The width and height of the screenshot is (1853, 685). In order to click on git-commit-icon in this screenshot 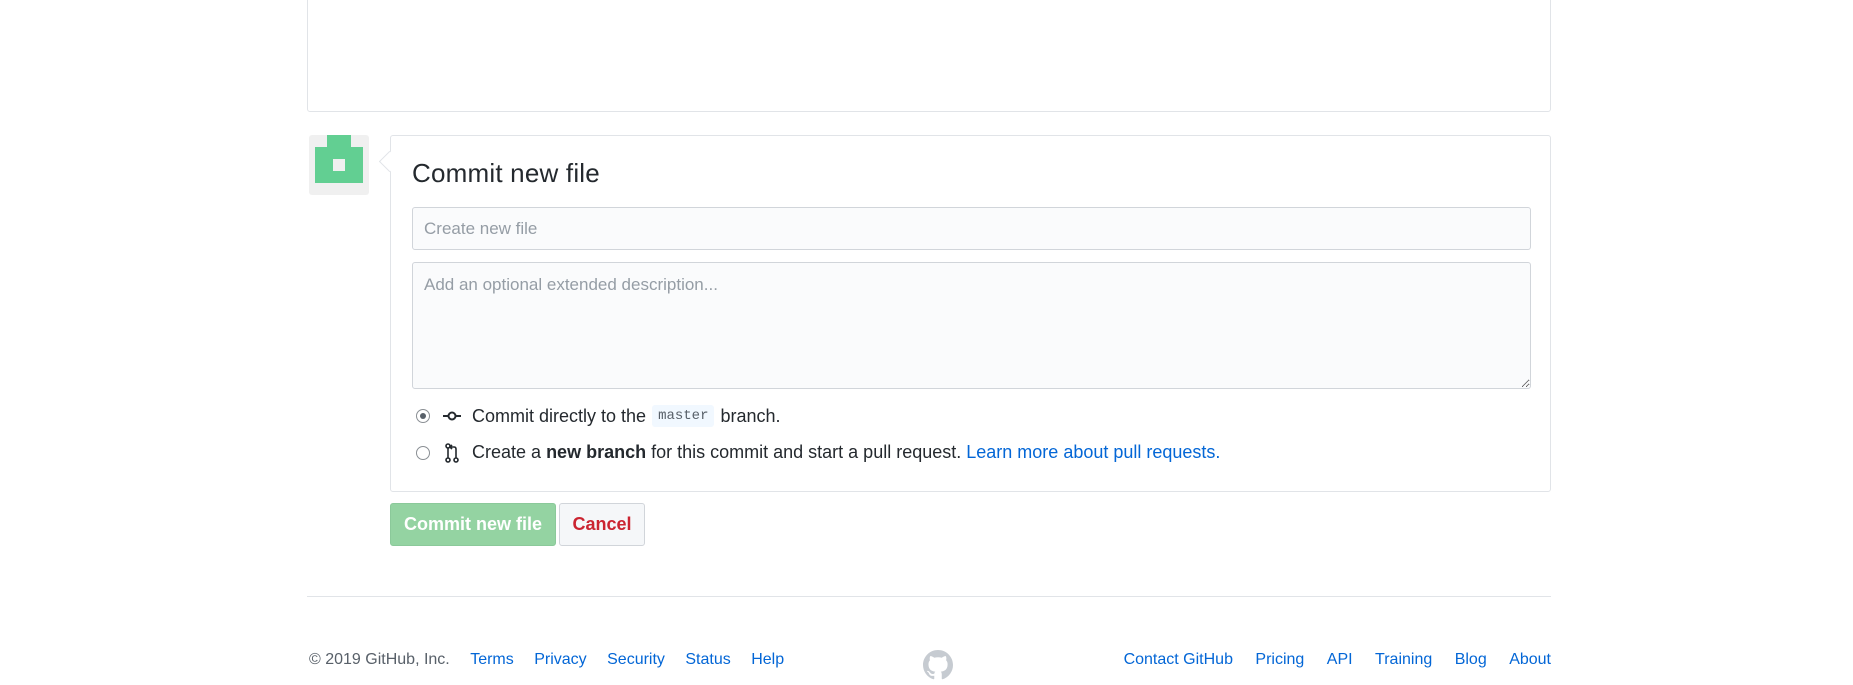, I will do `click(452, 416)`.